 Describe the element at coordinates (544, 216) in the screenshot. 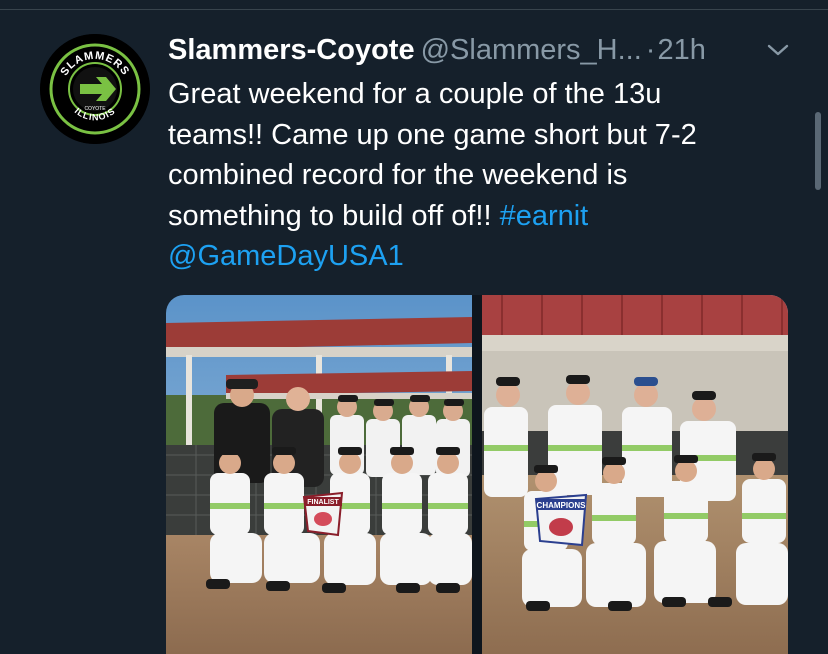

I see `hashtag-link: #earnit` at that location.